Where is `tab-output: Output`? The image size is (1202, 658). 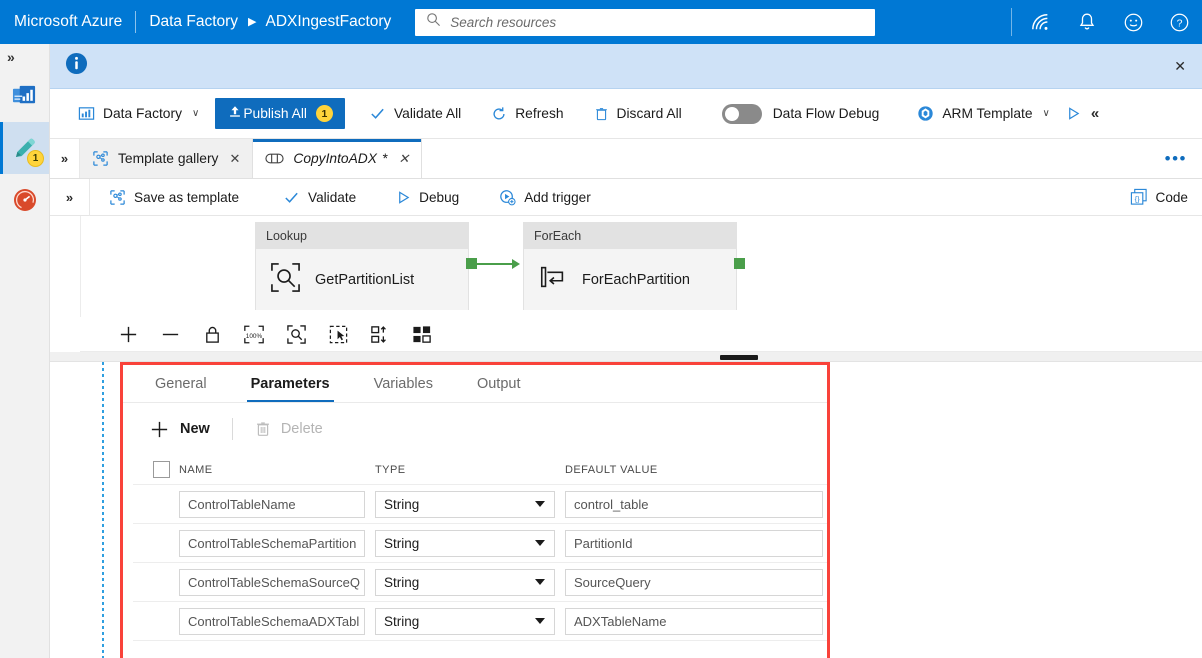
tab-output: Output is located at coordinates (499, 383).